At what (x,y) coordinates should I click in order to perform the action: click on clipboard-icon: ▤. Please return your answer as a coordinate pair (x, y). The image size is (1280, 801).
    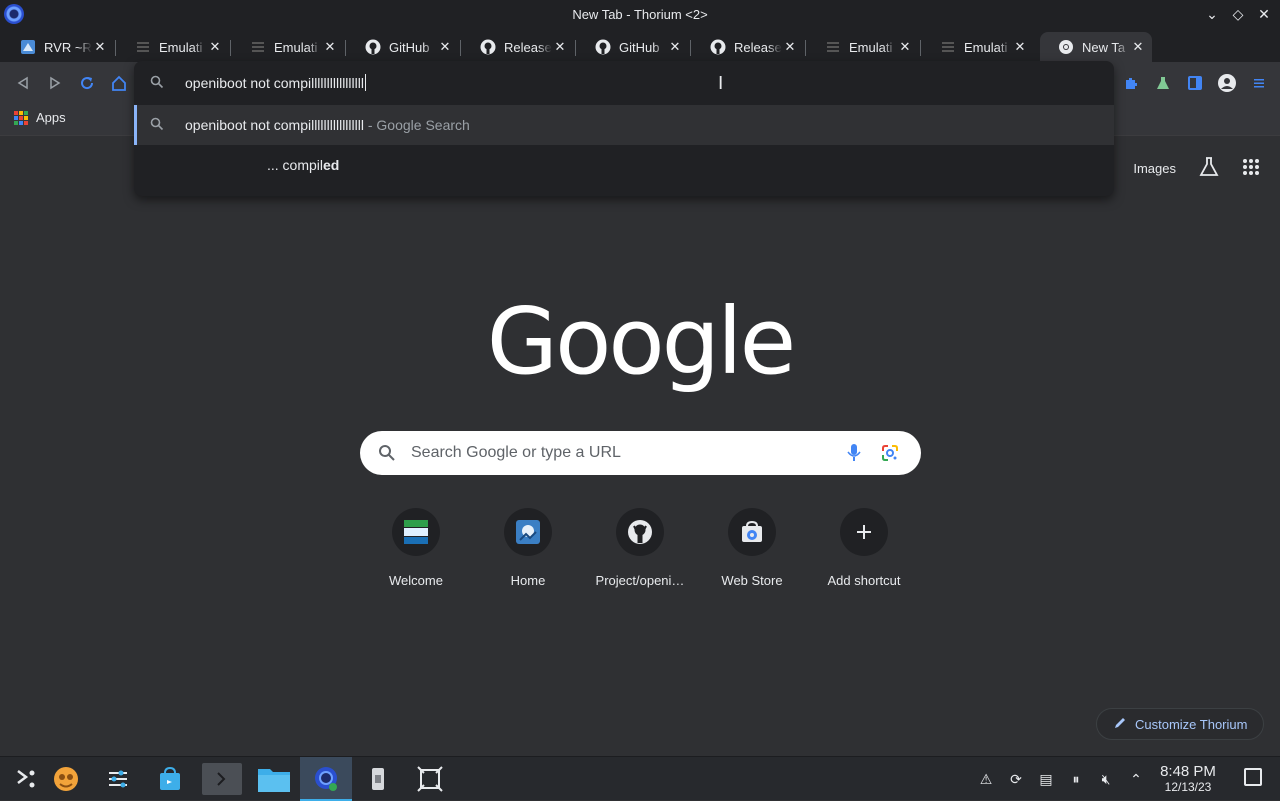
    Looking at the image, I should click on (1046, 779).